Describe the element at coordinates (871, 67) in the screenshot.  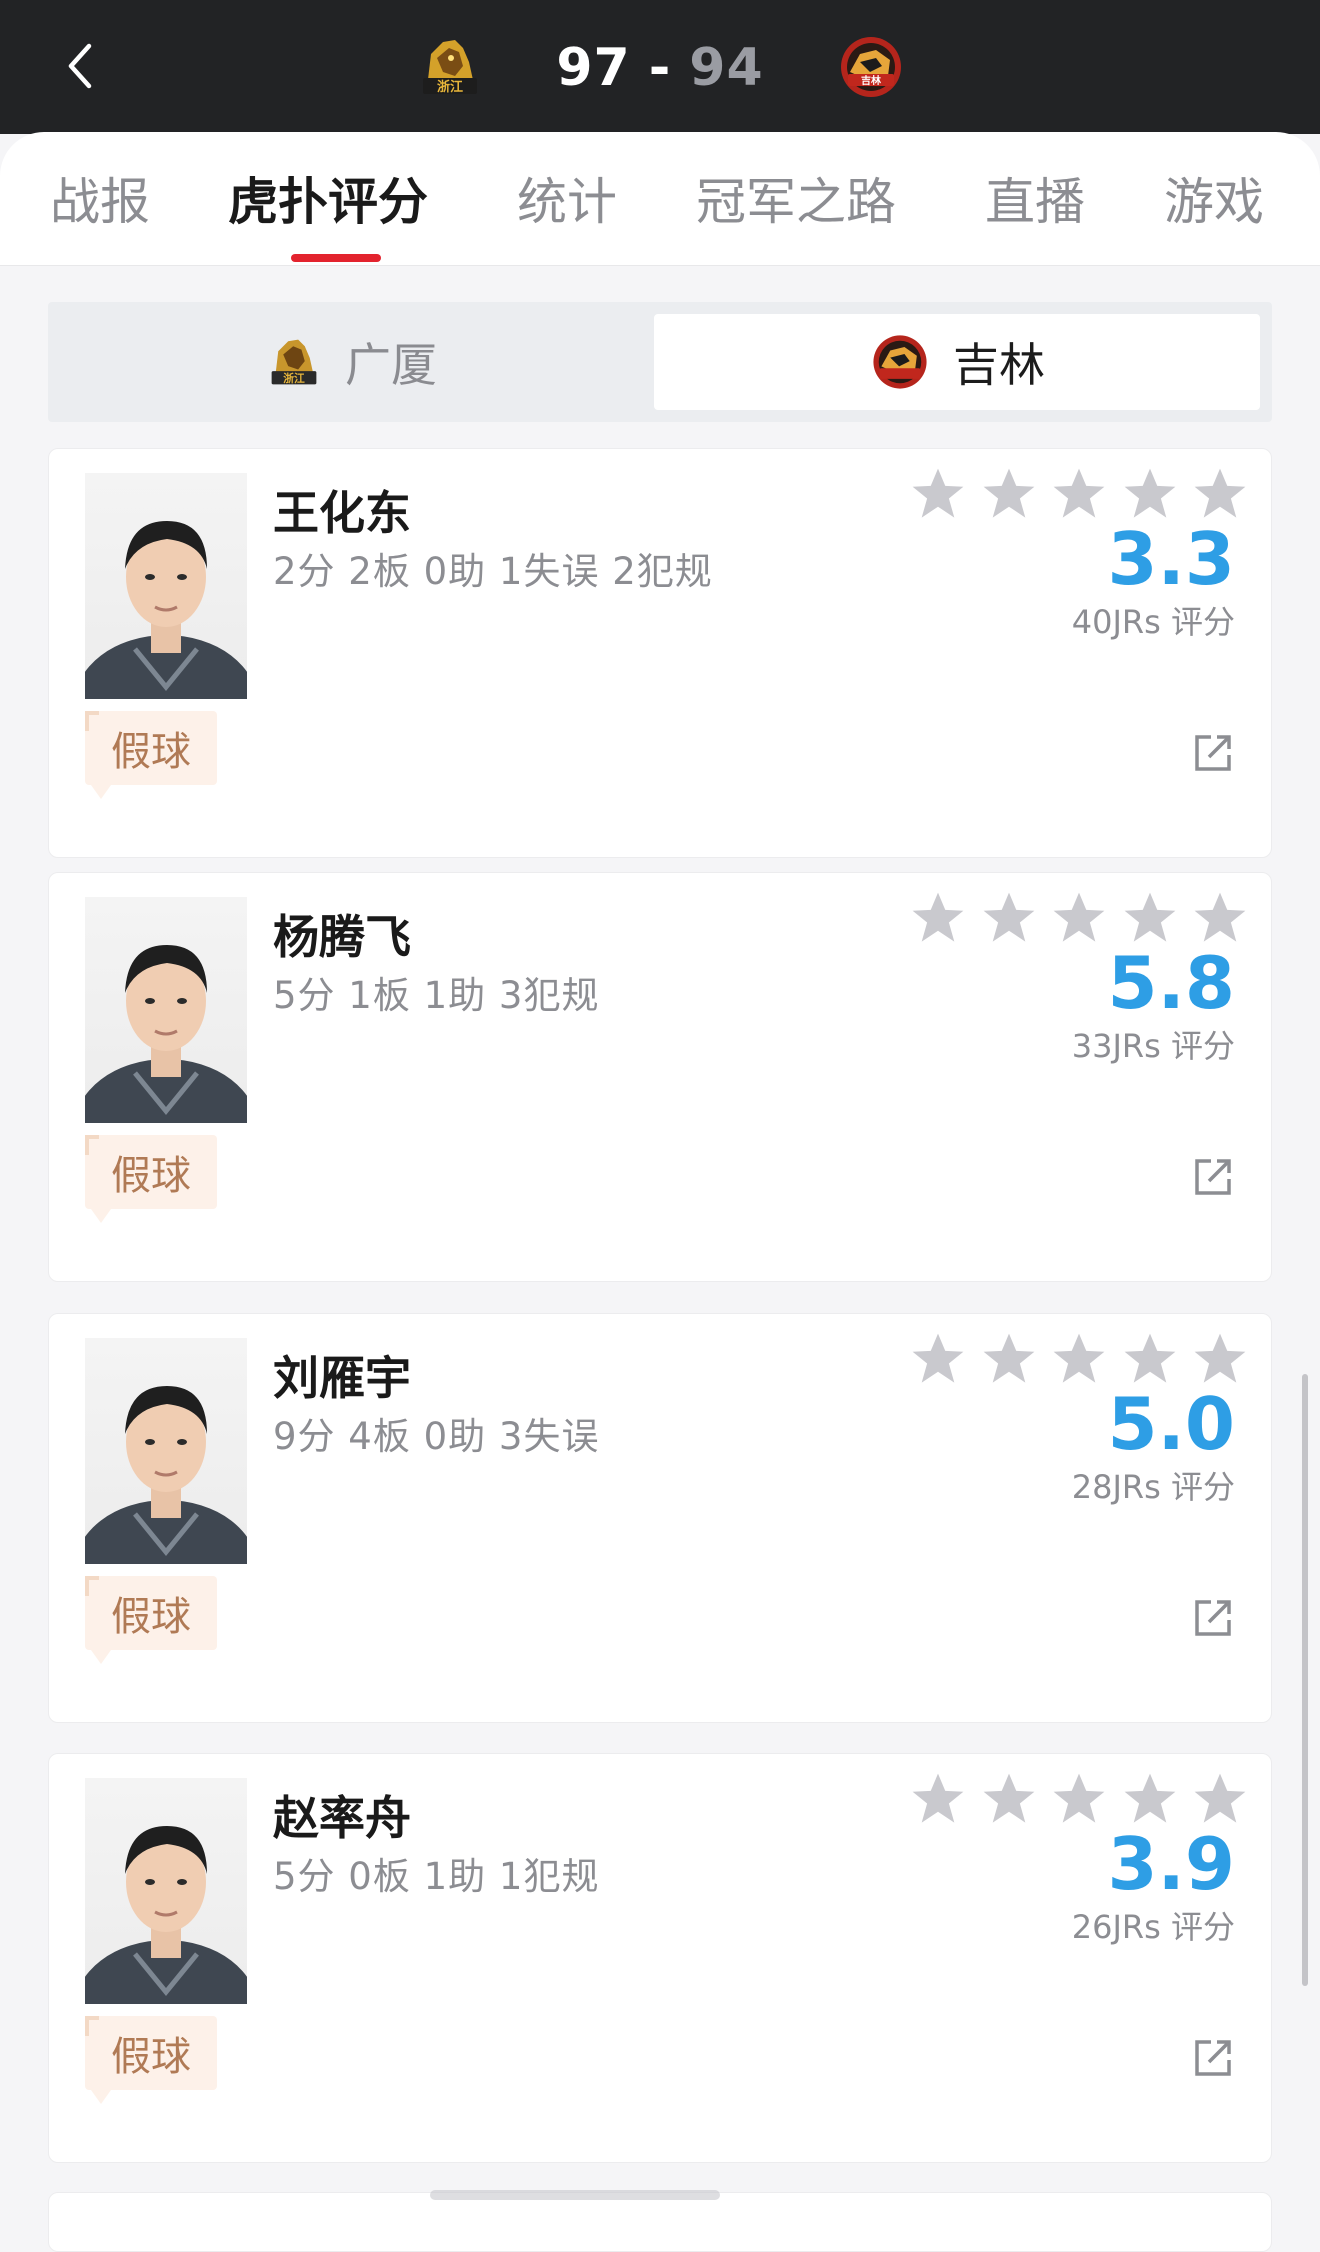
I see `jilin-tiger-logo-icon: 吉林` at that location.